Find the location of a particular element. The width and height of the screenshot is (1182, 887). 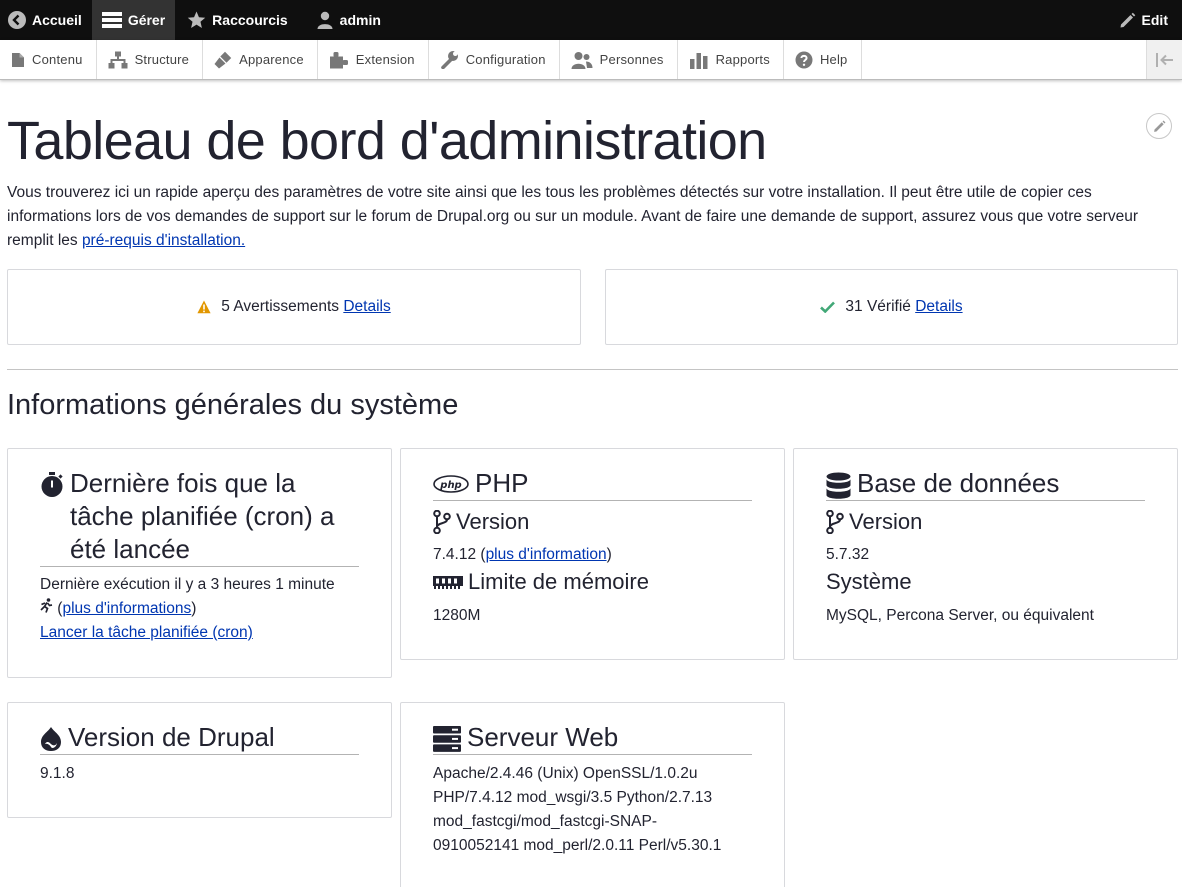

drupal-card-title: Version de Drupal is located at coordinates (199, 738).